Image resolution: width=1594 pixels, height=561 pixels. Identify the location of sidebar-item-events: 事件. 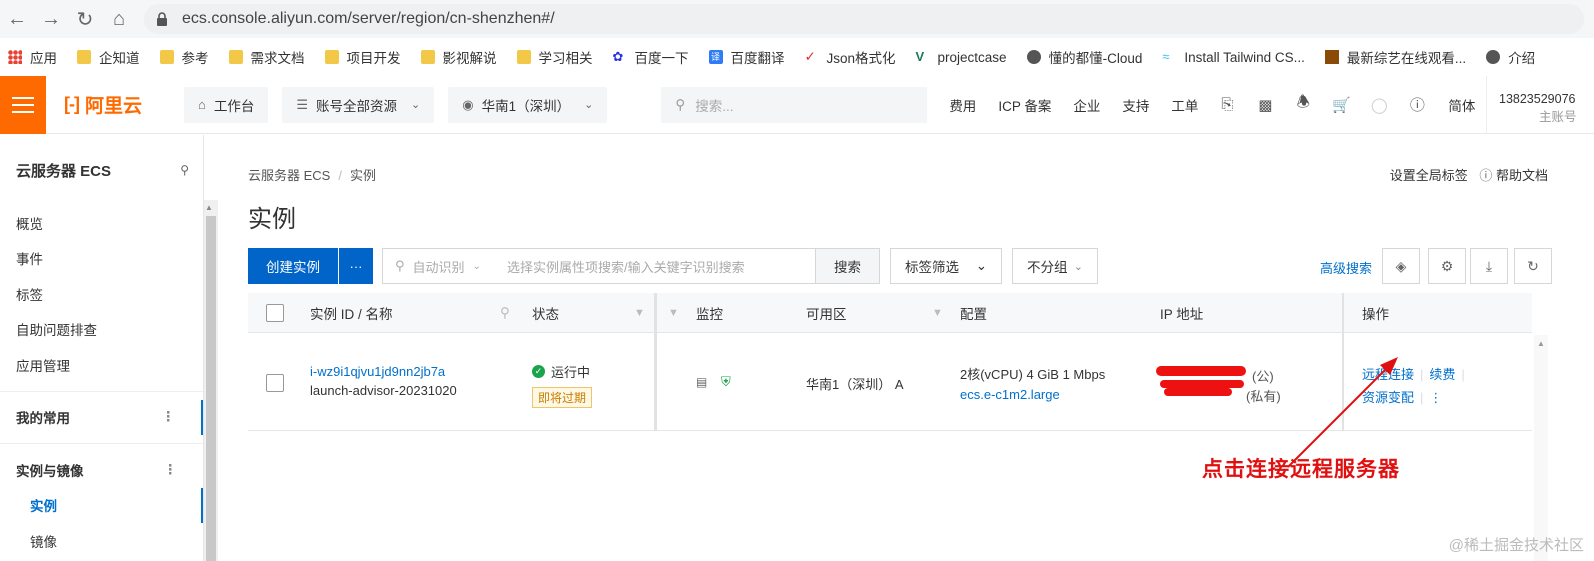
(101, 259).